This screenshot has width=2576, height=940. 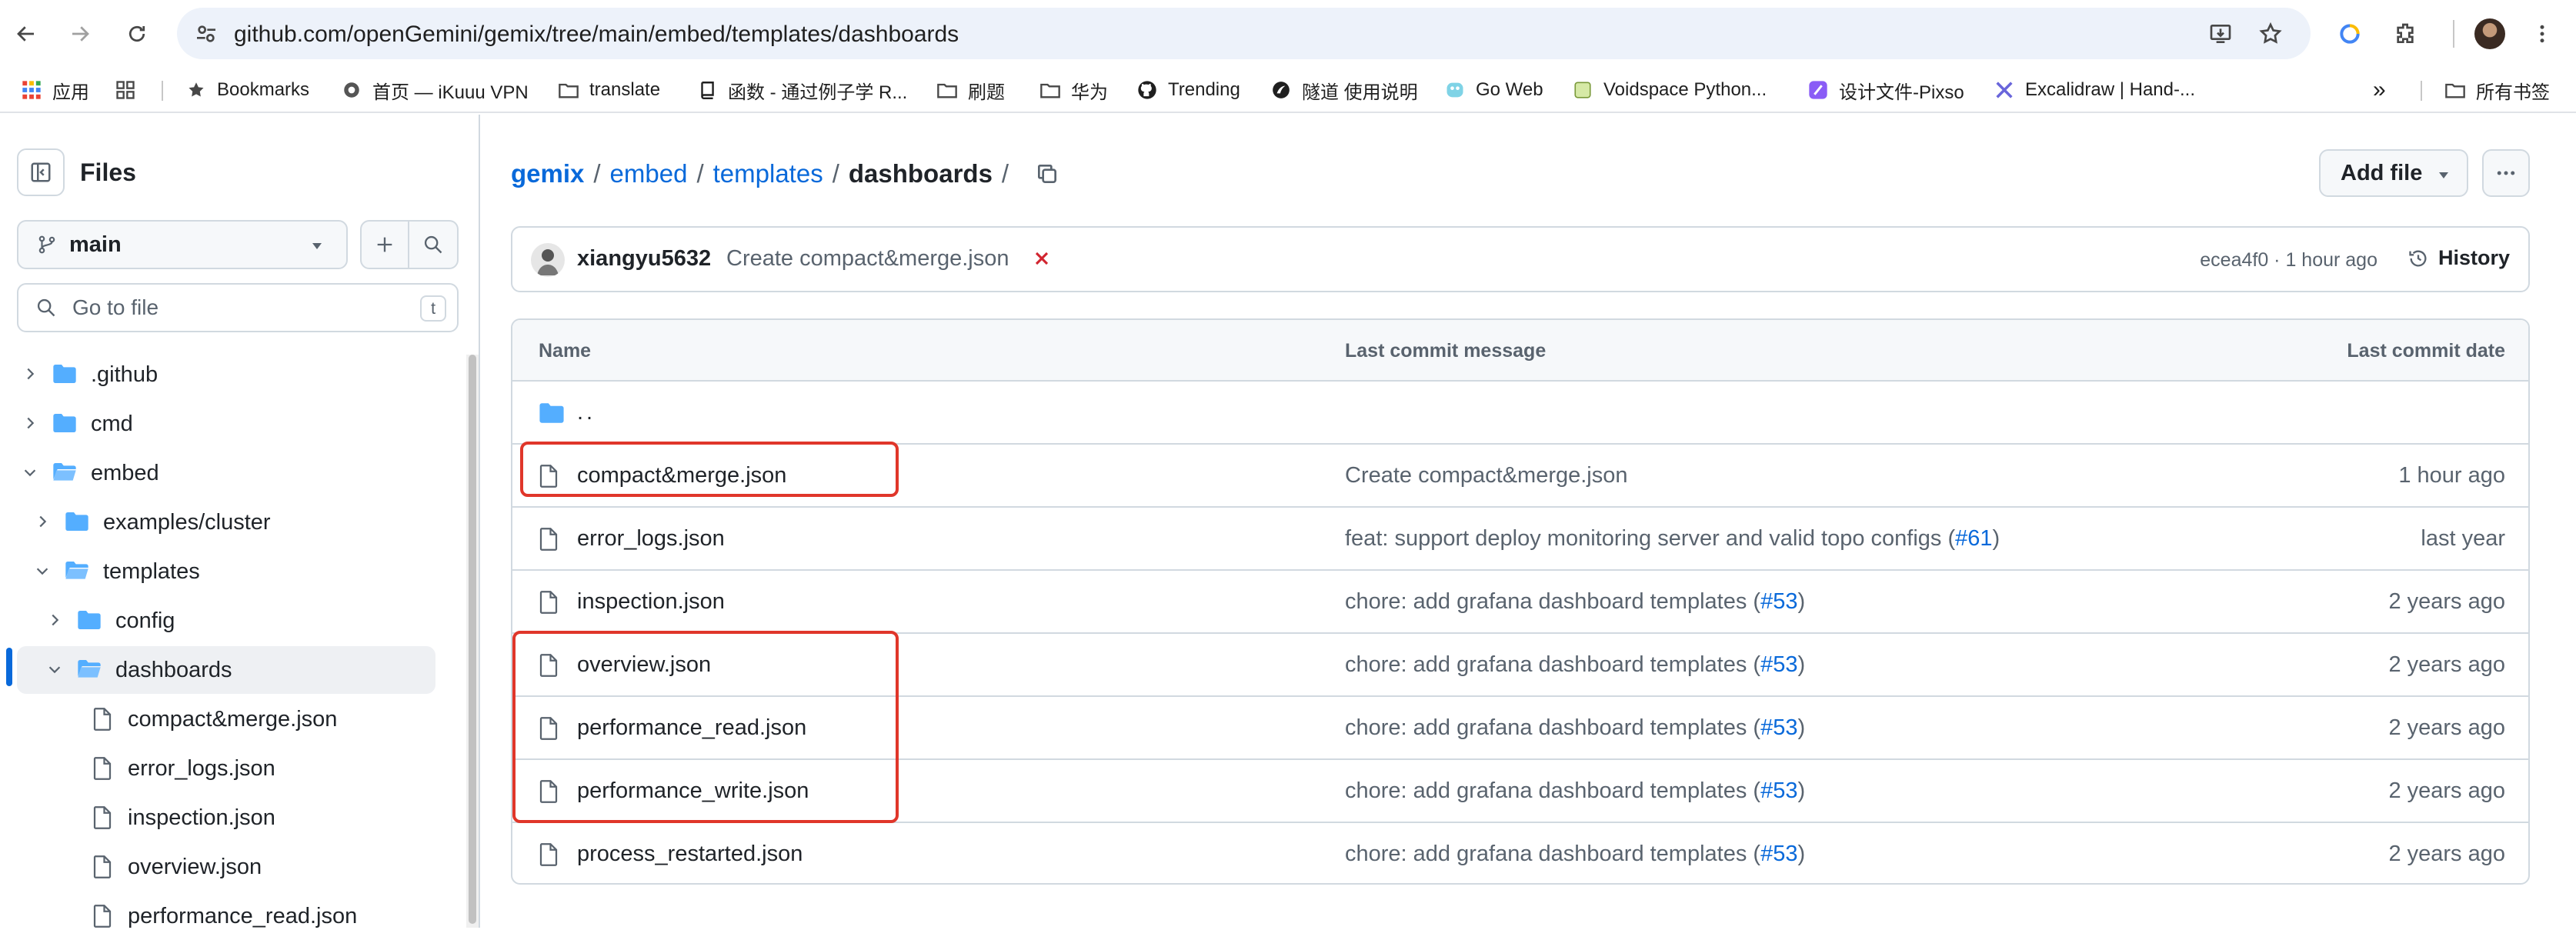 What do you see at coordinates (644, 665) in the screenshot?
I see `file-name-link: overview.json` at bounding box center [644, 665].